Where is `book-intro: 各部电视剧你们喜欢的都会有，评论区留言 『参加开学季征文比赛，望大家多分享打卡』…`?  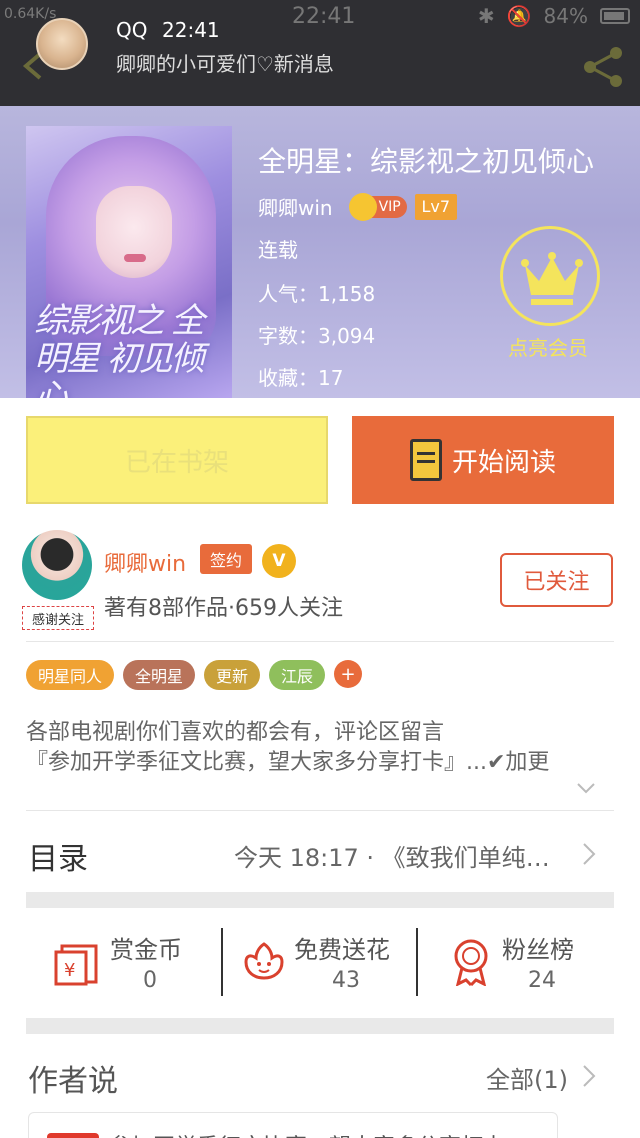
book-intro: 各部电视剧你们喜欢的都会有，评论区留言 『参加开学季征文比赛，望大家多分享打卡』… is located at coordinates (320, 748).